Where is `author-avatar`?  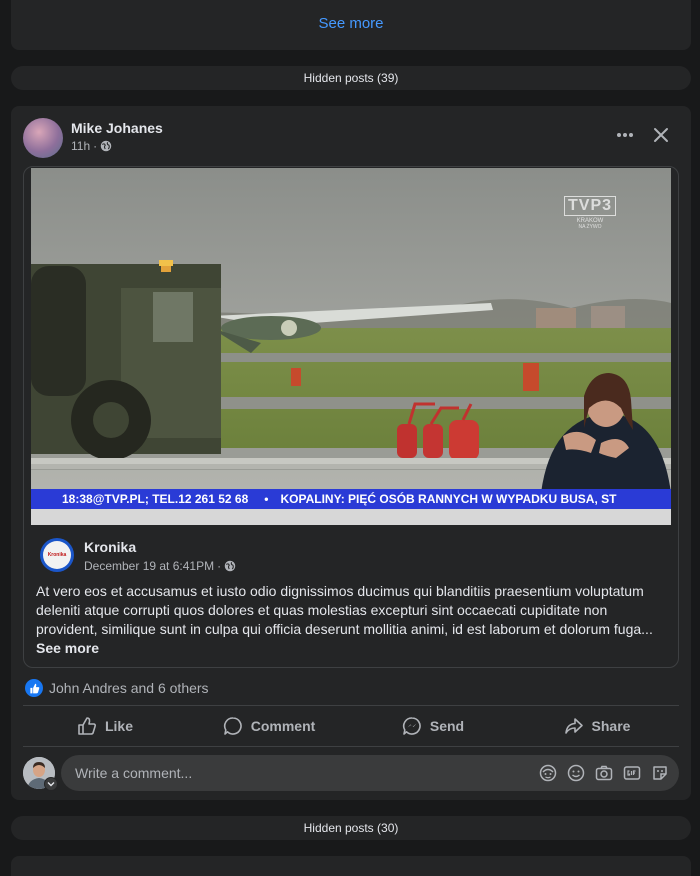
author-avatar is located at coordinates (43, 138).